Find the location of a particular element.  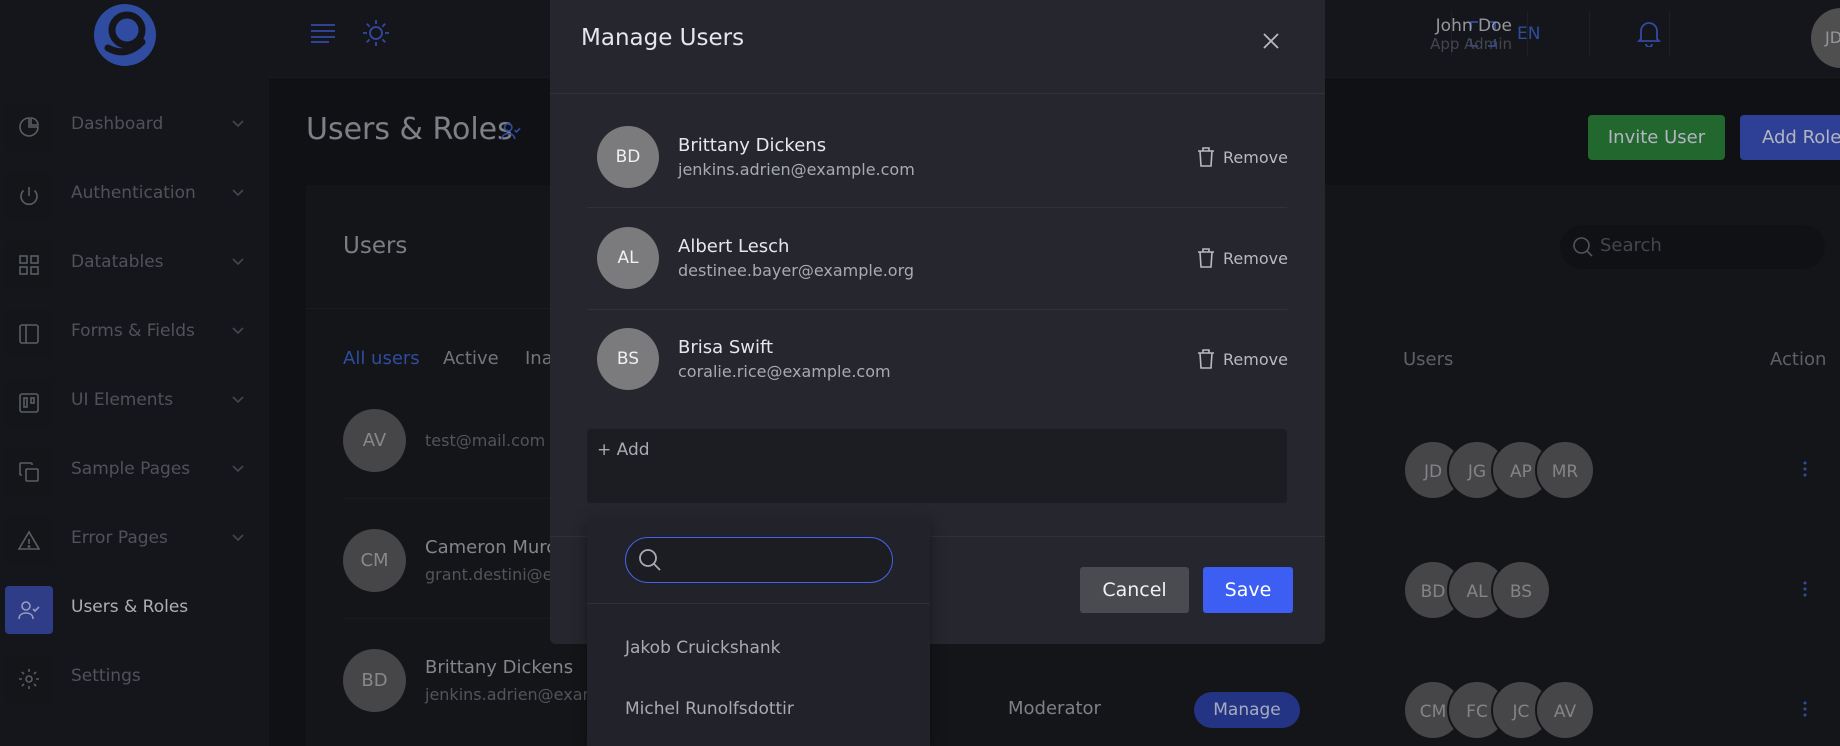

member-name: Albert Lesch is located at coordinates (734, 246).